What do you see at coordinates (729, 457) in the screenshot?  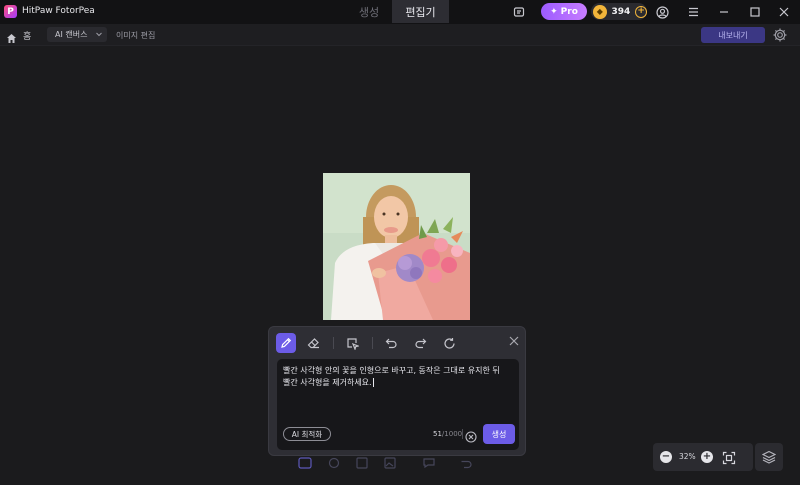 I see `fit-screen-icon` at bounding box center [729, 457].